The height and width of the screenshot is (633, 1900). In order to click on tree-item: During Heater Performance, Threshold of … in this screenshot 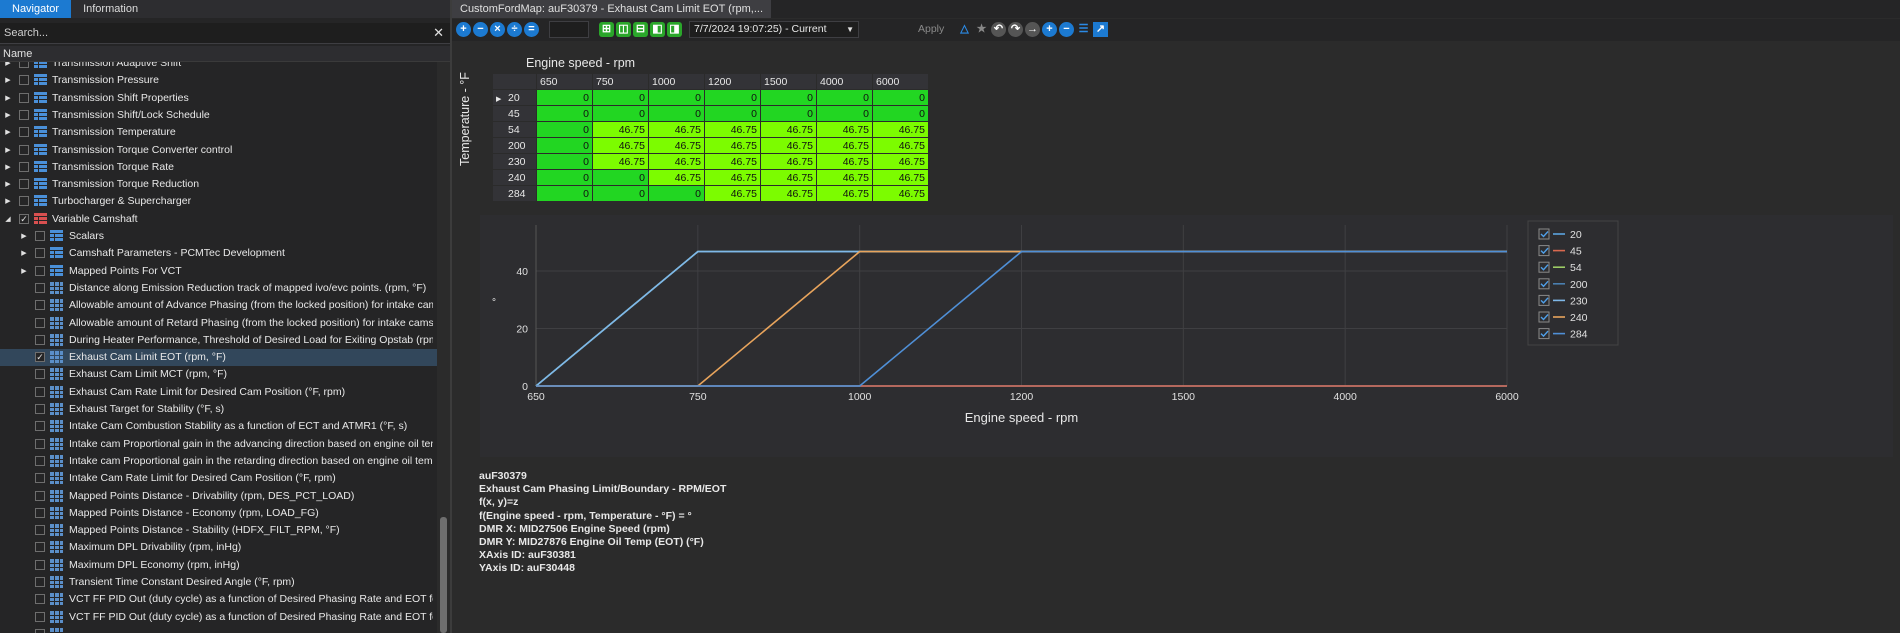, I will do `click(218, 340)`.